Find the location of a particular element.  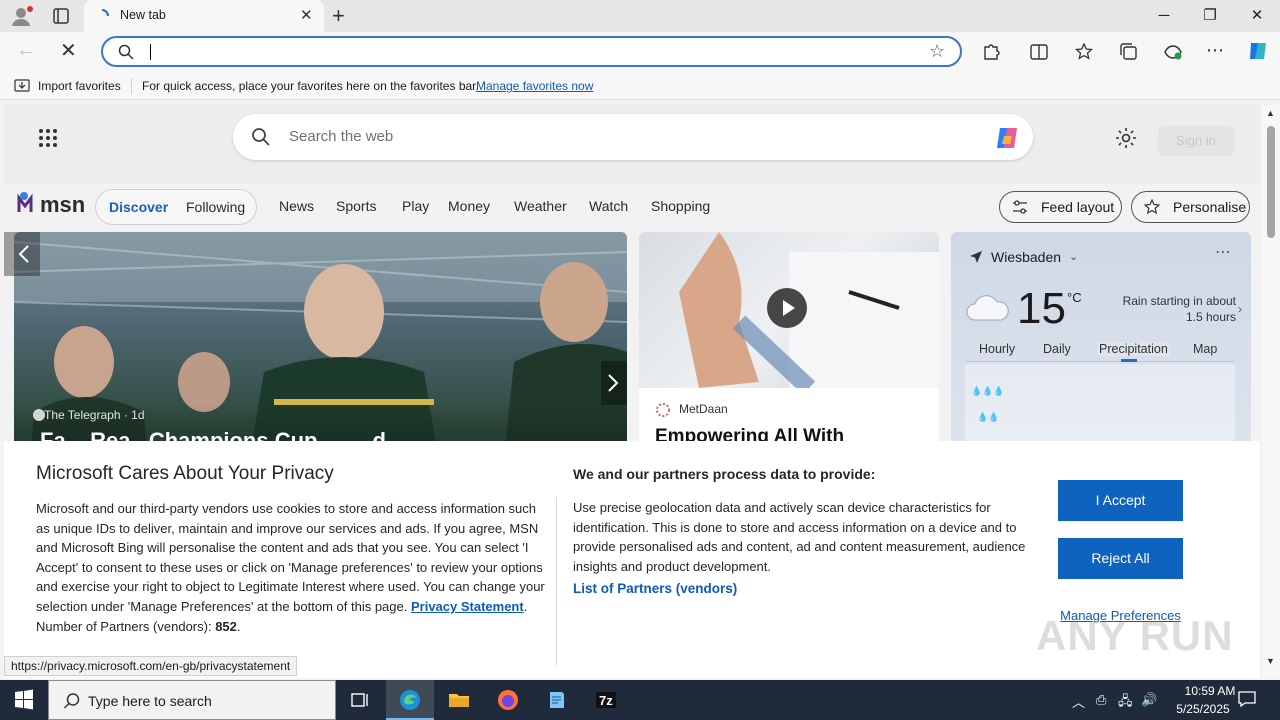

close-window-button: ✕ is located at coordinates (1257, 16).